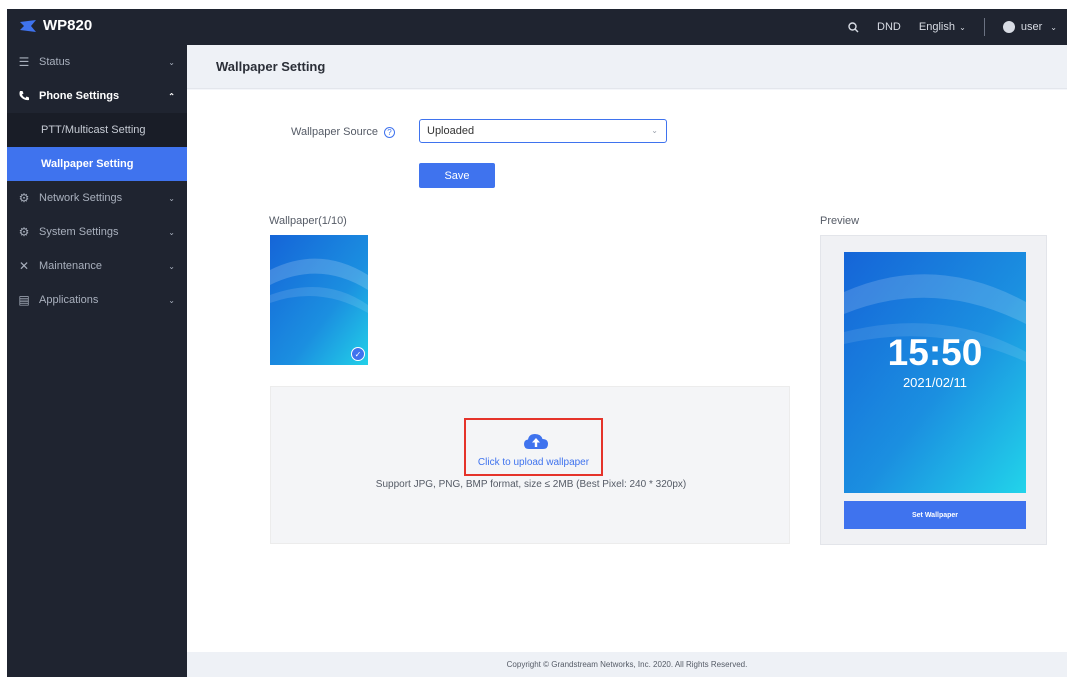  I want to click on user-menu: user ⌄, so click(1029, 27).